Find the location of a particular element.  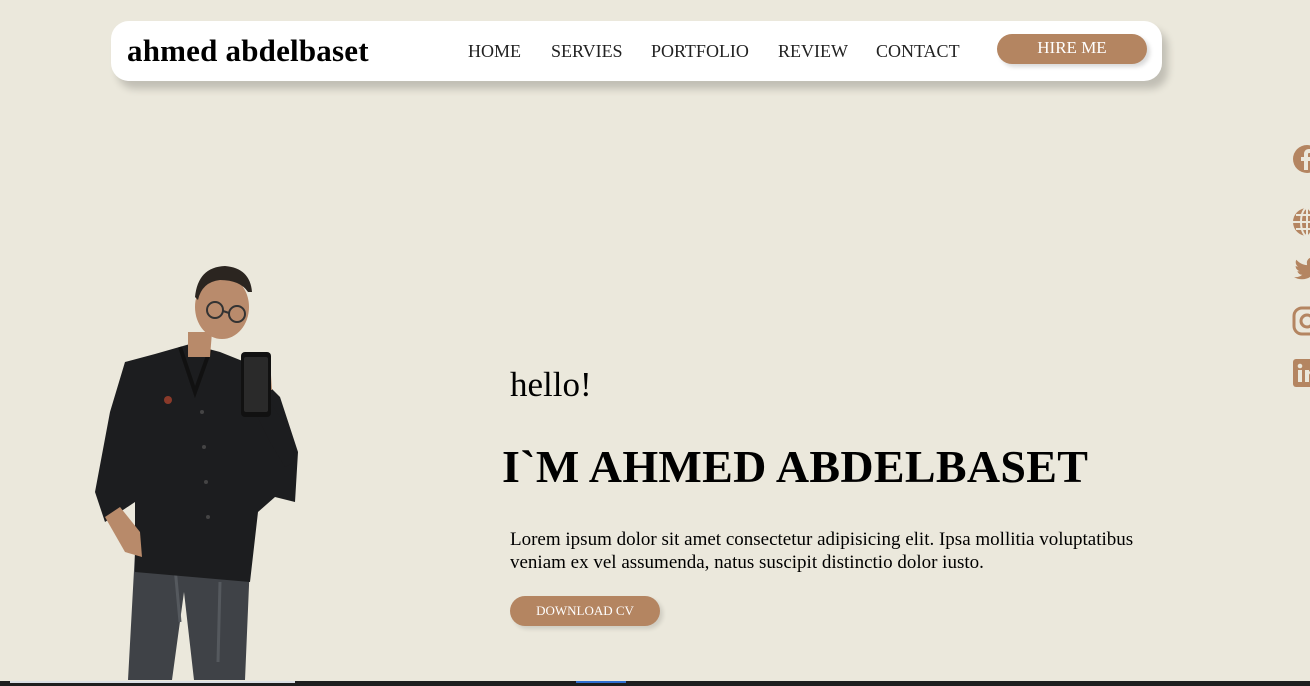

nav-item-portfolio: PORTFOLIO is located at coordinates (700, 51).